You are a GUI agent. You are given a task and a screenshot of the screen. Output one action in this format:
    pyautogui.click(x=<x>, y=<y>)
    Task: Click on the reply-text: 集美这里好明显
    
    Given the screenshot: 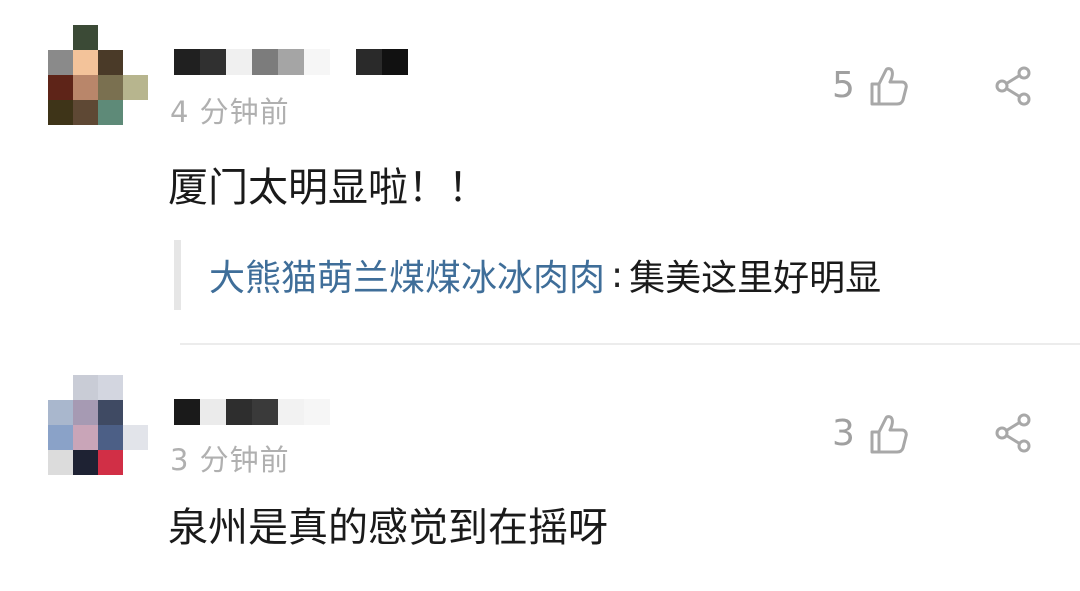 What is the action you would take?
    pyautogui.click(x=755, y=278)
    